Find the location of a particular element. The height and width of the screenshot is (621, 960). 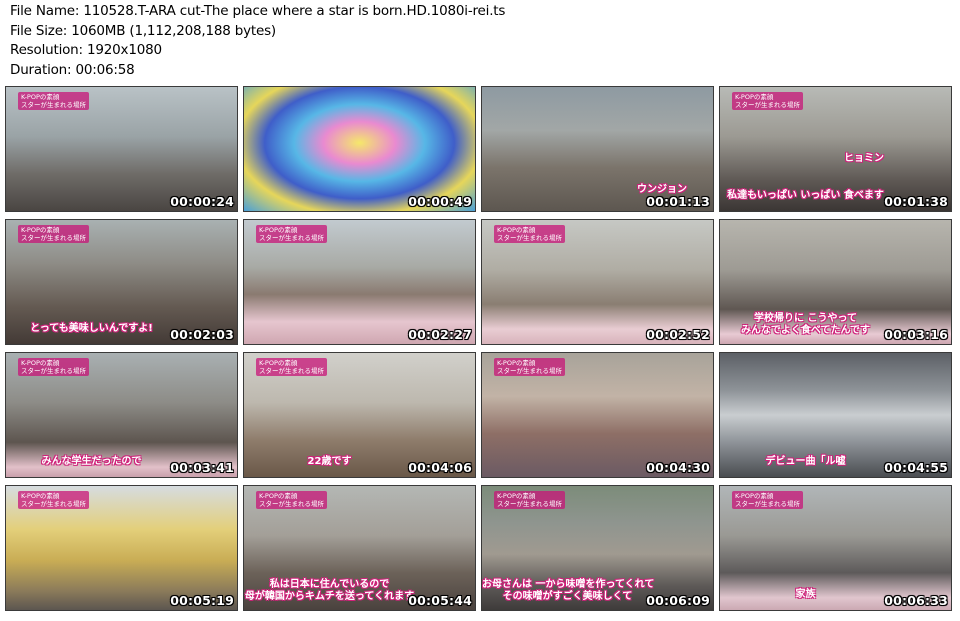

resolution-line: Resolution: 1920x1080 is located at coordinates (86, 50).